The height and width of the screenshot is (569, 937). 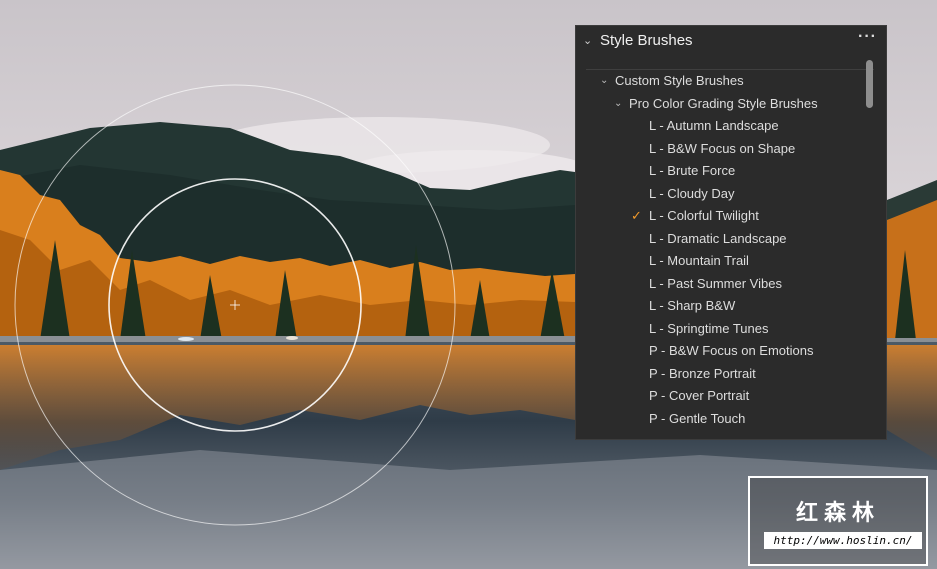 What do you see at coordinates (867, 39) in the screenshot?
I see `more-options-icon: ···` at bounding box center [867, 39].